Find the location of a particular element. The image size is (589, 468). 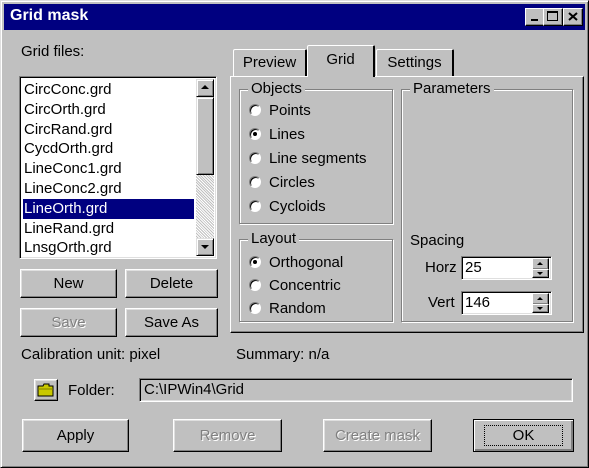

layout-option-label: Orthogonal is located at coordinates (306, 262).